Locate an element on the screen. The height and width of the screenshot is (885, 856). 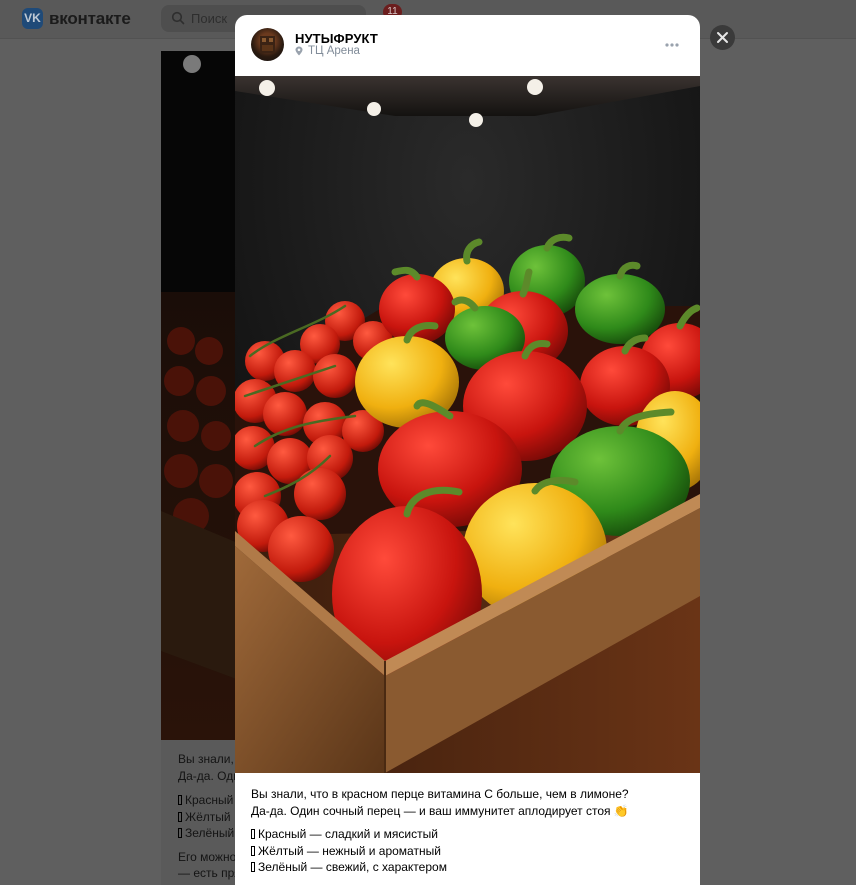
list-item: Зелёный — свежий, с характером is located at coordinates (471, 867).